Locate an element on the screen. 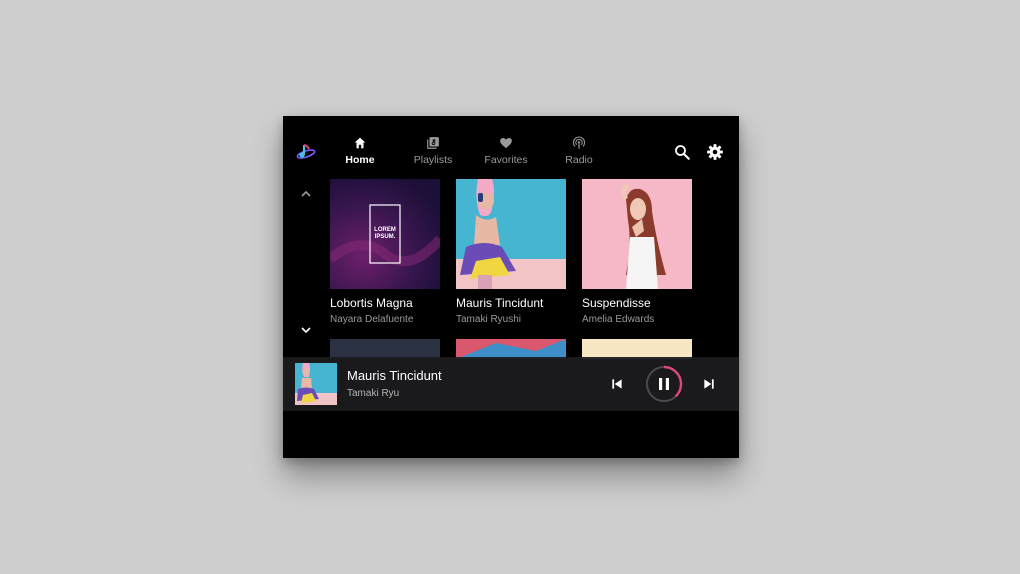  cover-text: LOREM IPSUM. is located at coordinates (385, 233).